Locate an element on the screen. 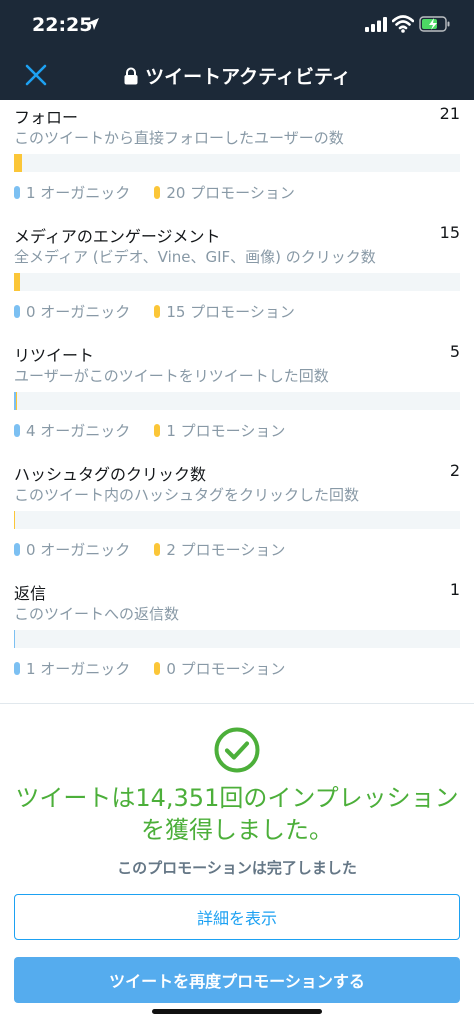  metric-count: 5 is located at coordinates (454, 351).